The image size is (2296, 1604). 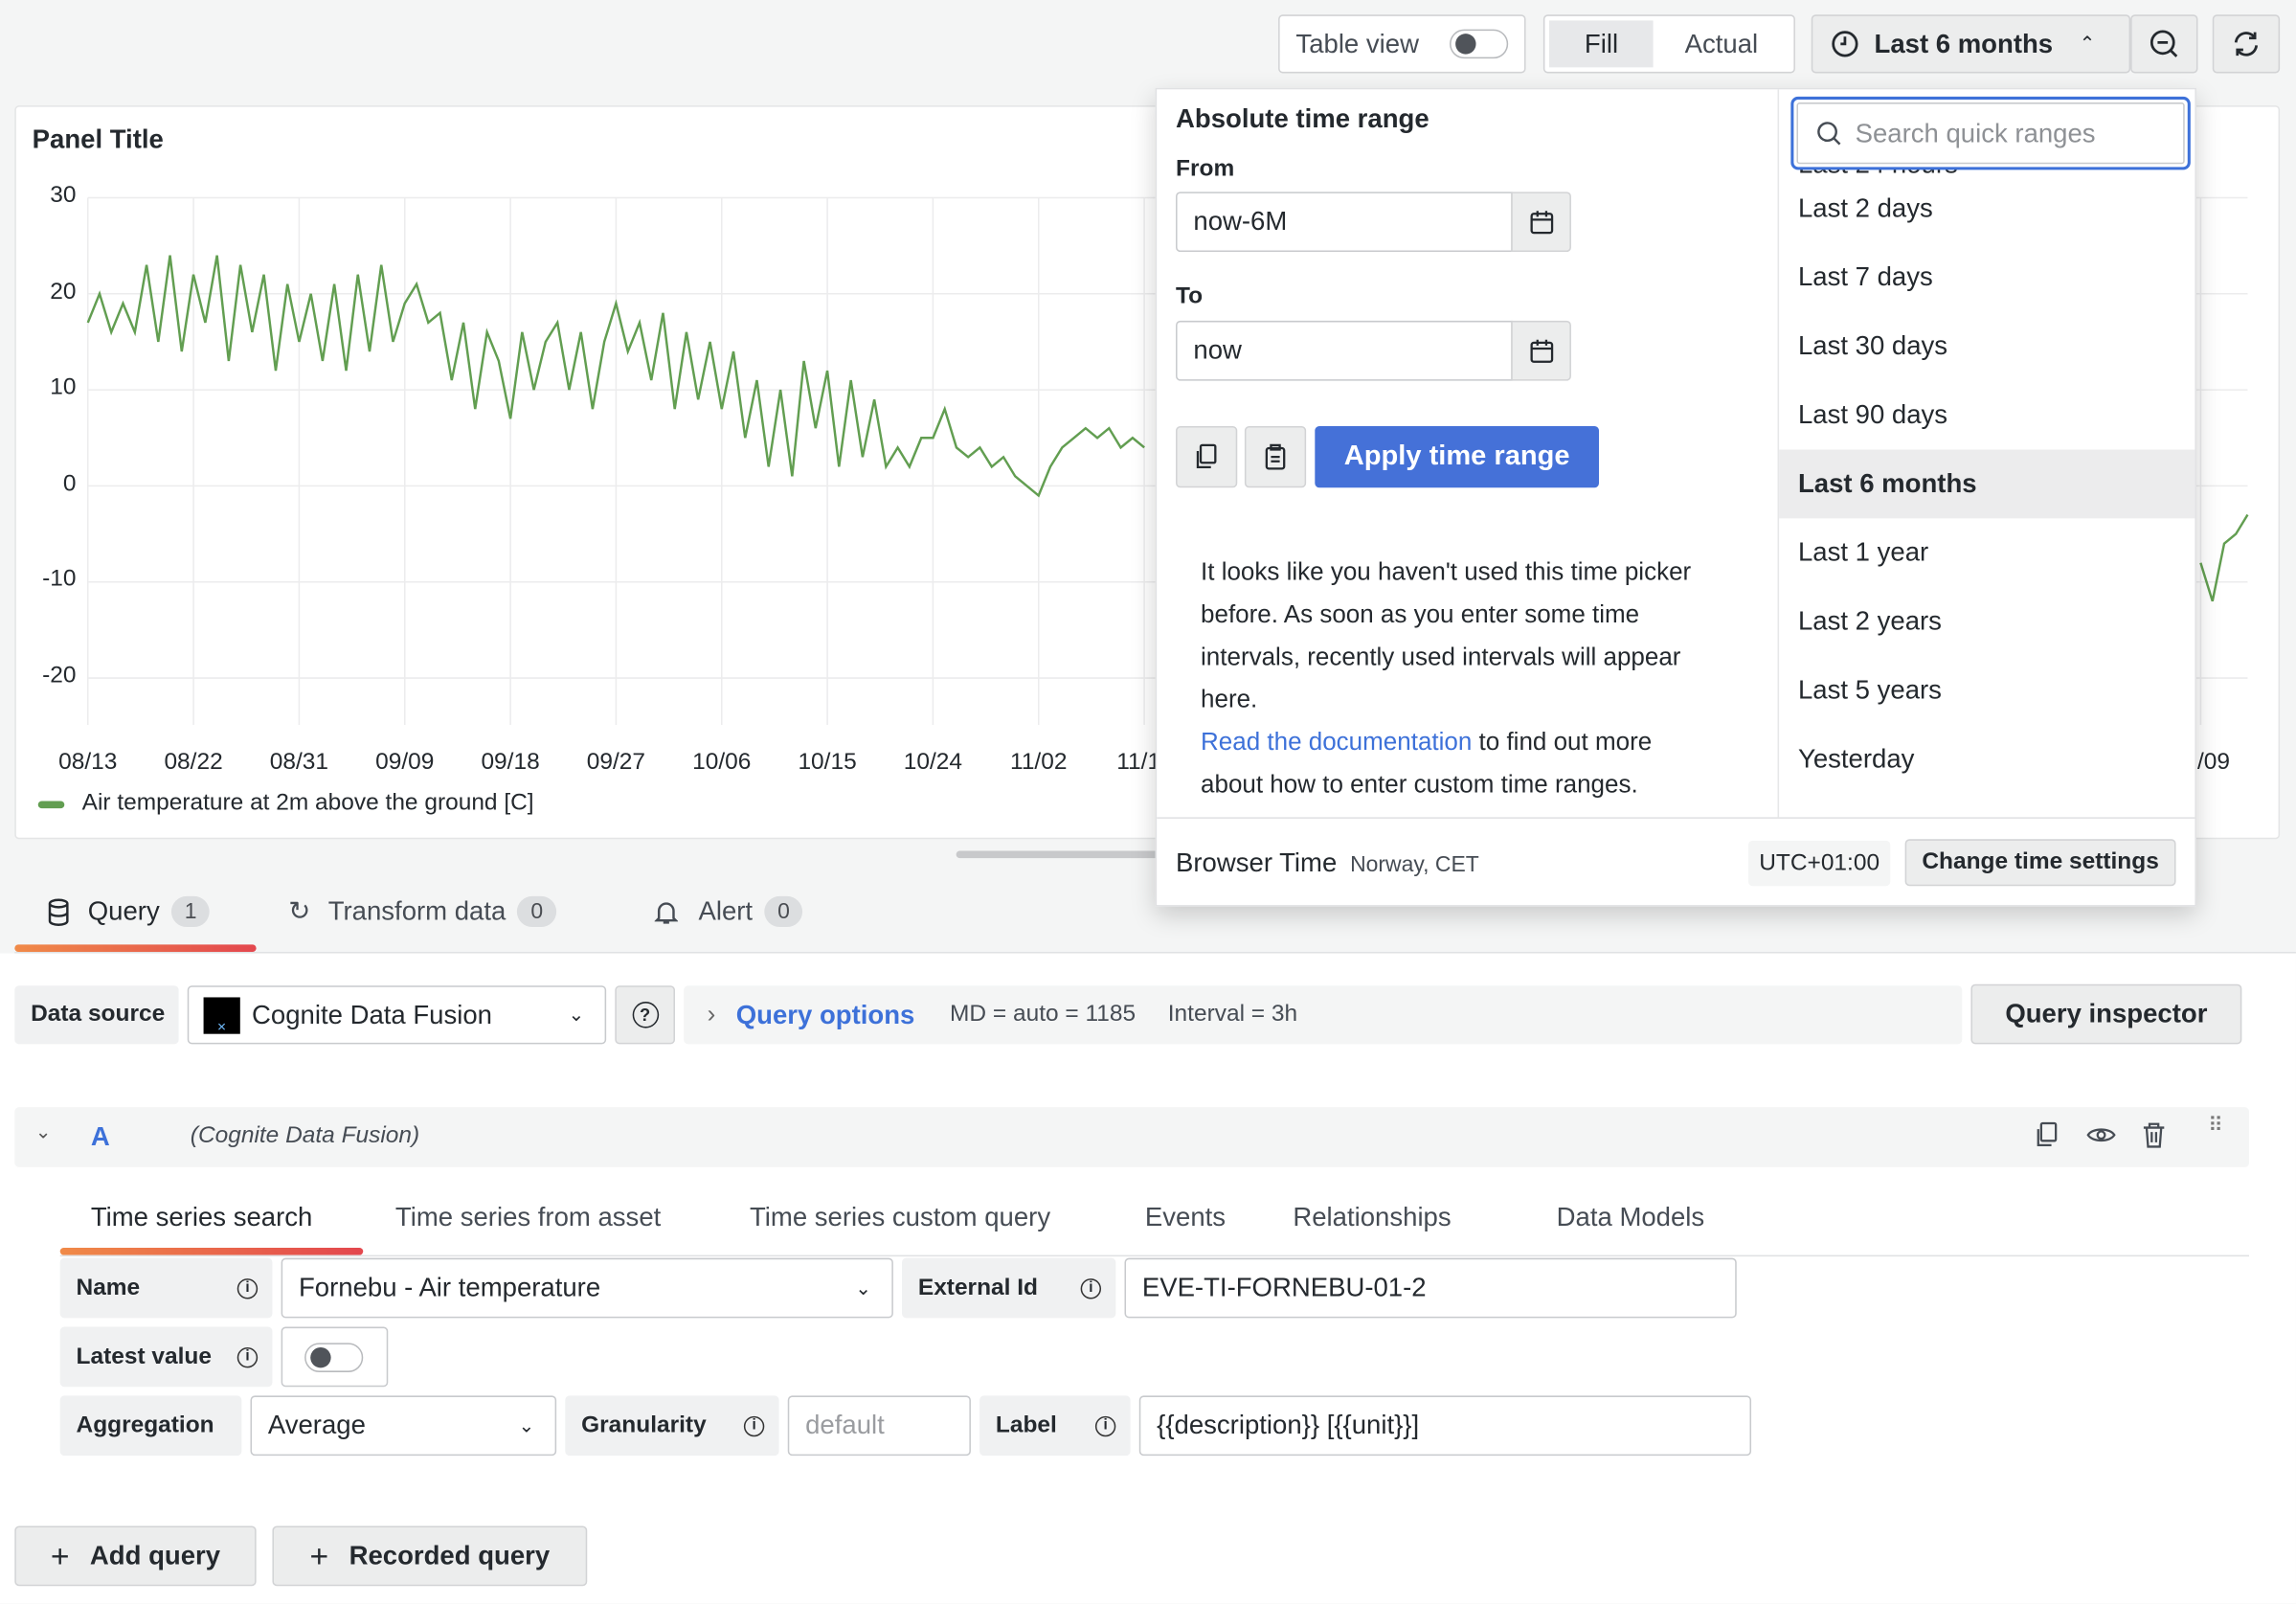 What do you see at coordinates (1205, 169) in the screenshot?
I see `from-label: From` at bounding box center [1205, 169].